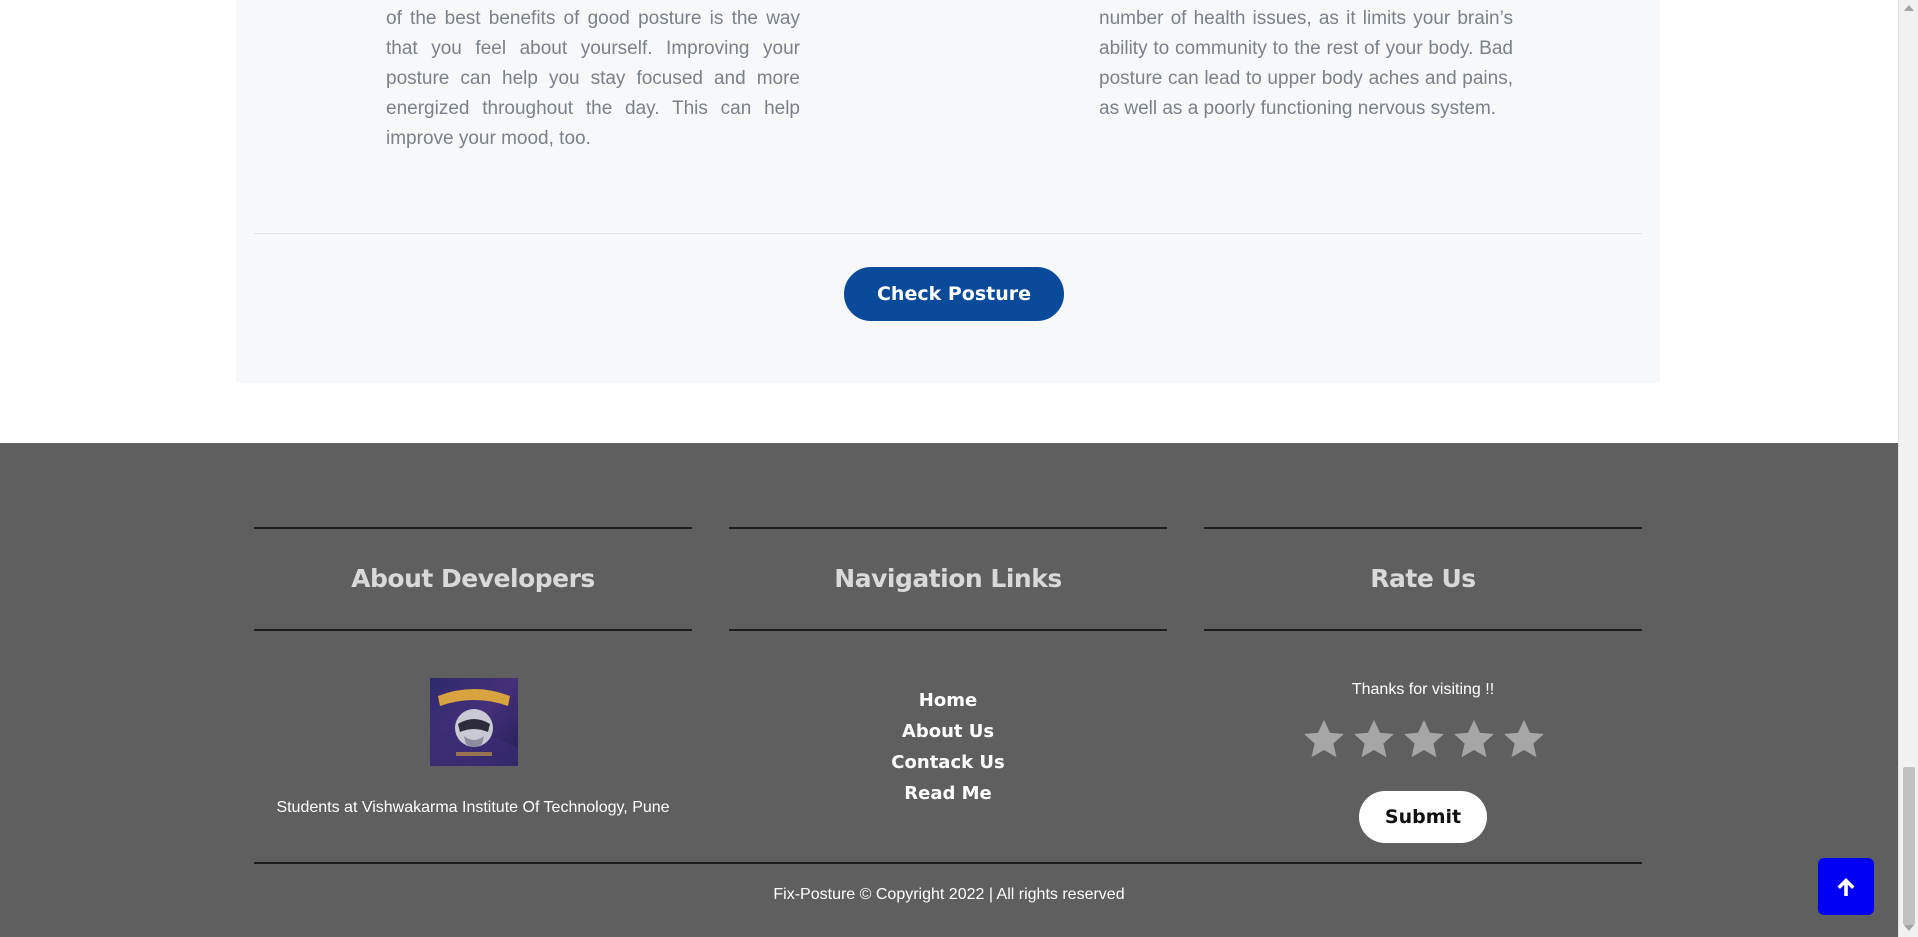  I want to click on navigation-links-title: Navigation Links, so click(948, 578).